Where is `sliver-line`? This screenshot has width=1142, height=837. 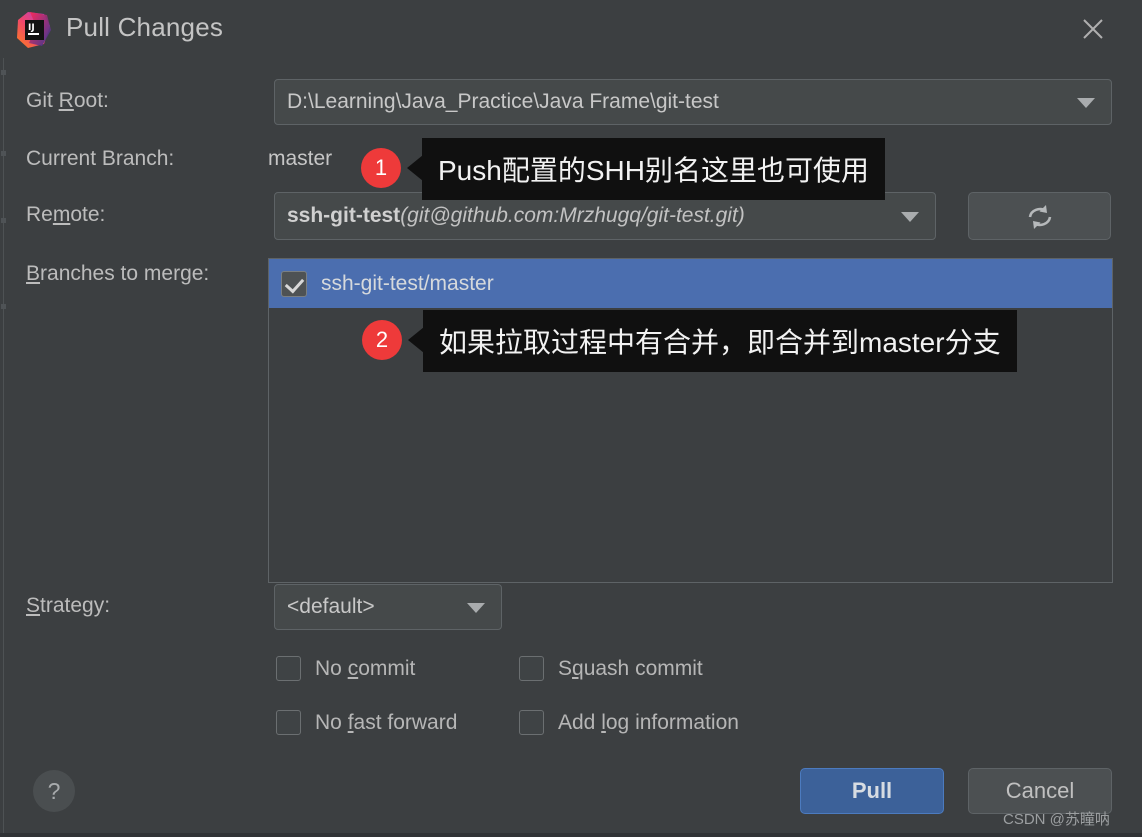 sliver-line is located at coordinates (3, 447).